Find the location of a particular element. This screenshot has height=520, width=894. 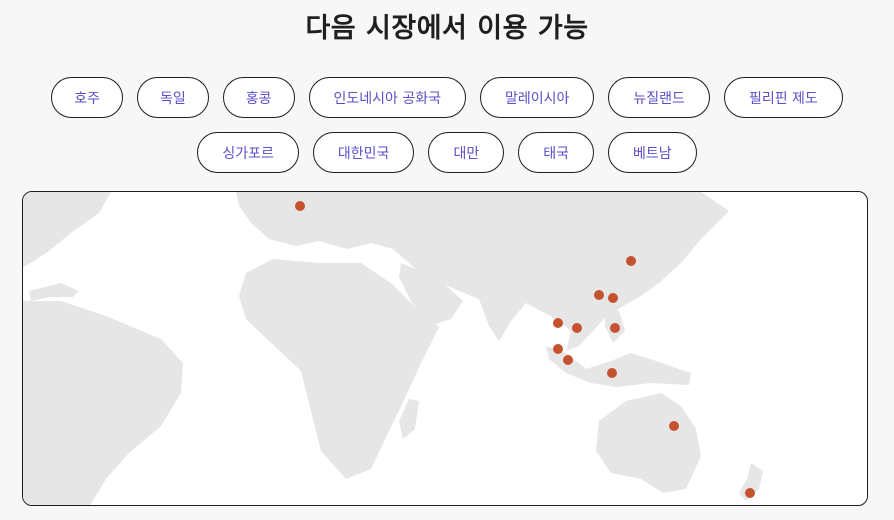

market-chip-new-zealand: 뉴질랜드 is located at coordinates (659, 97).